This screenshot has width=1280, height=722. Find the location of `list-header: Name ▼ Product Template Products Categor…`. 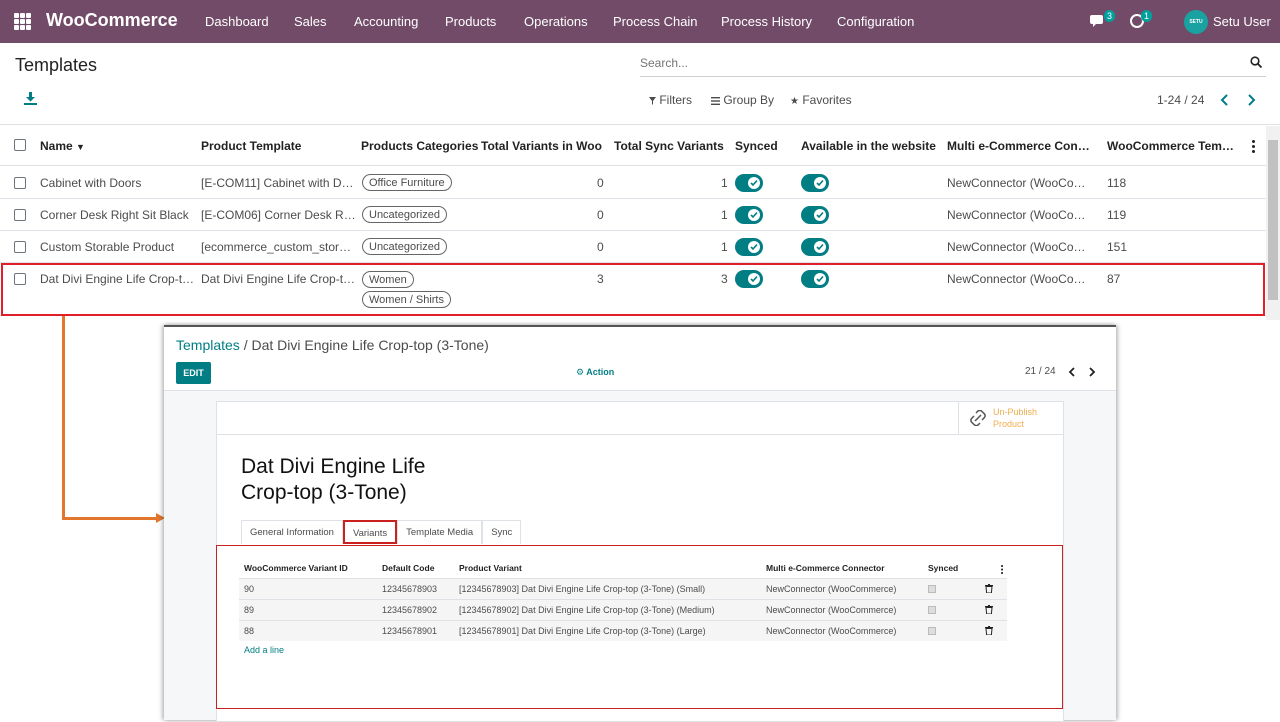

list-header: Name ▼ Product Template Products Categor… is located at coordinates (633, 146).